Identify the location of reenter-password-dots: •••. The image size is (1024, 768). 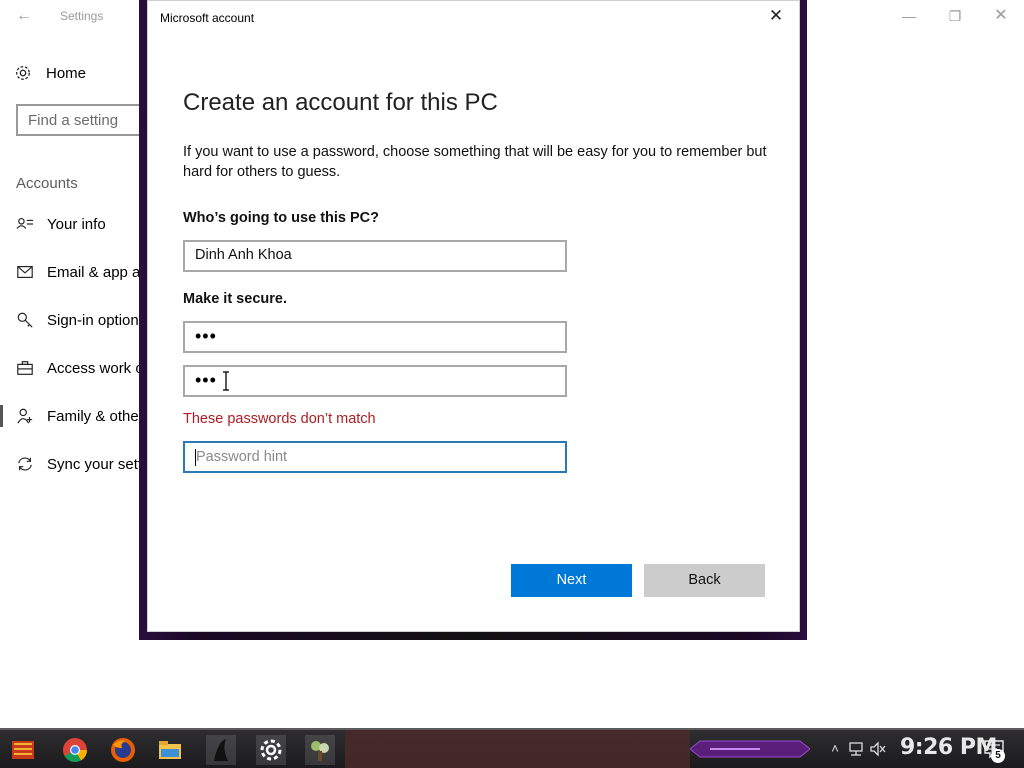
(206, 380).